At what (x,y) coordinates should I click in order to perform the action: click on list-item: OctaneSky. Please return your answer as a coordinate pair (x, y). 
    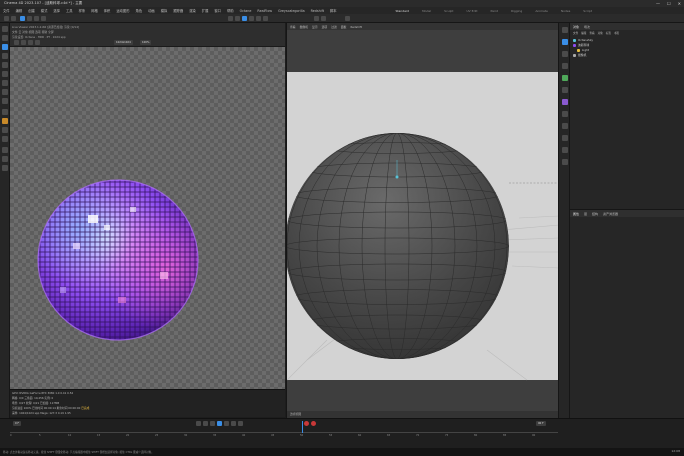
    Looking at the image, I should click on (583, 40).